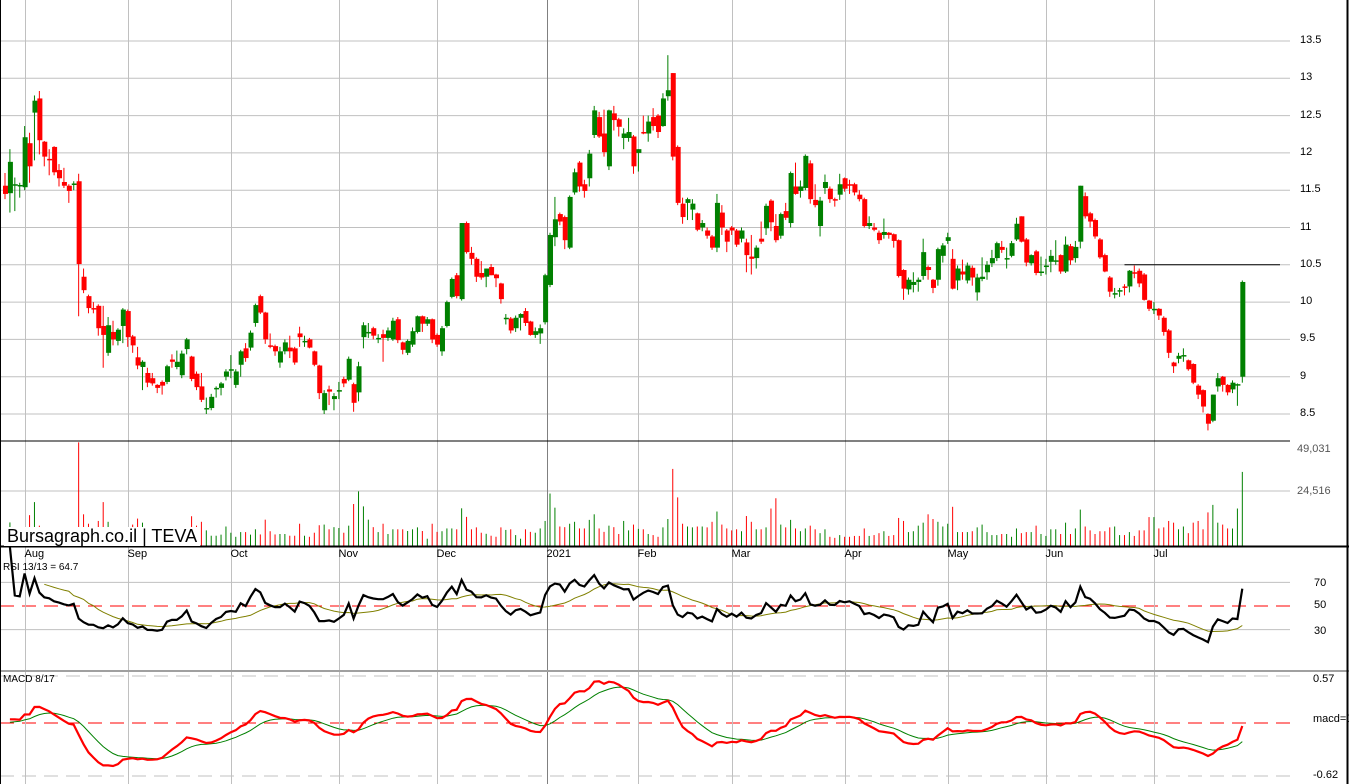 This screenshot has height=784, width=1349. What do you see at coordinates (1320, 631) in the screenshot?
I see `rsi-level-30: 30` at bounding box center [1320, 631].